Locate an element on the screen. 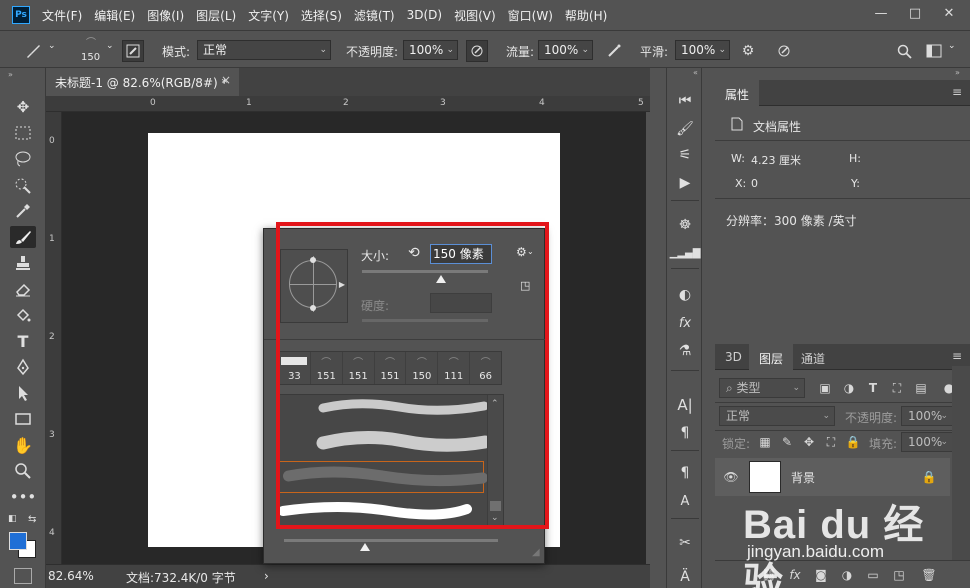 The width and height of the screenshot is (970, 588). size-slider is located at coordinates (425, 271).